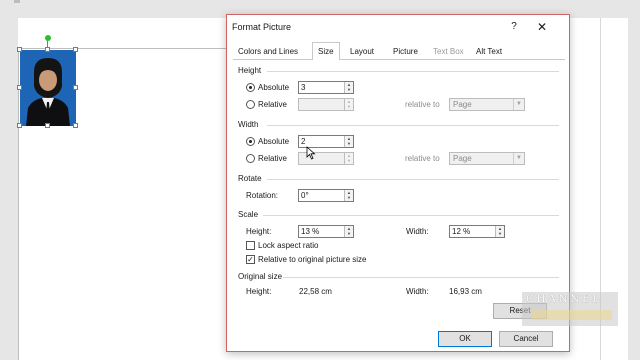 The width and height of the screenshot is (640, 360). Describe the element at coordinates (326, 195) in the screenshot. I see `rotation-spinner: 0° ▲ ▼` at that location.